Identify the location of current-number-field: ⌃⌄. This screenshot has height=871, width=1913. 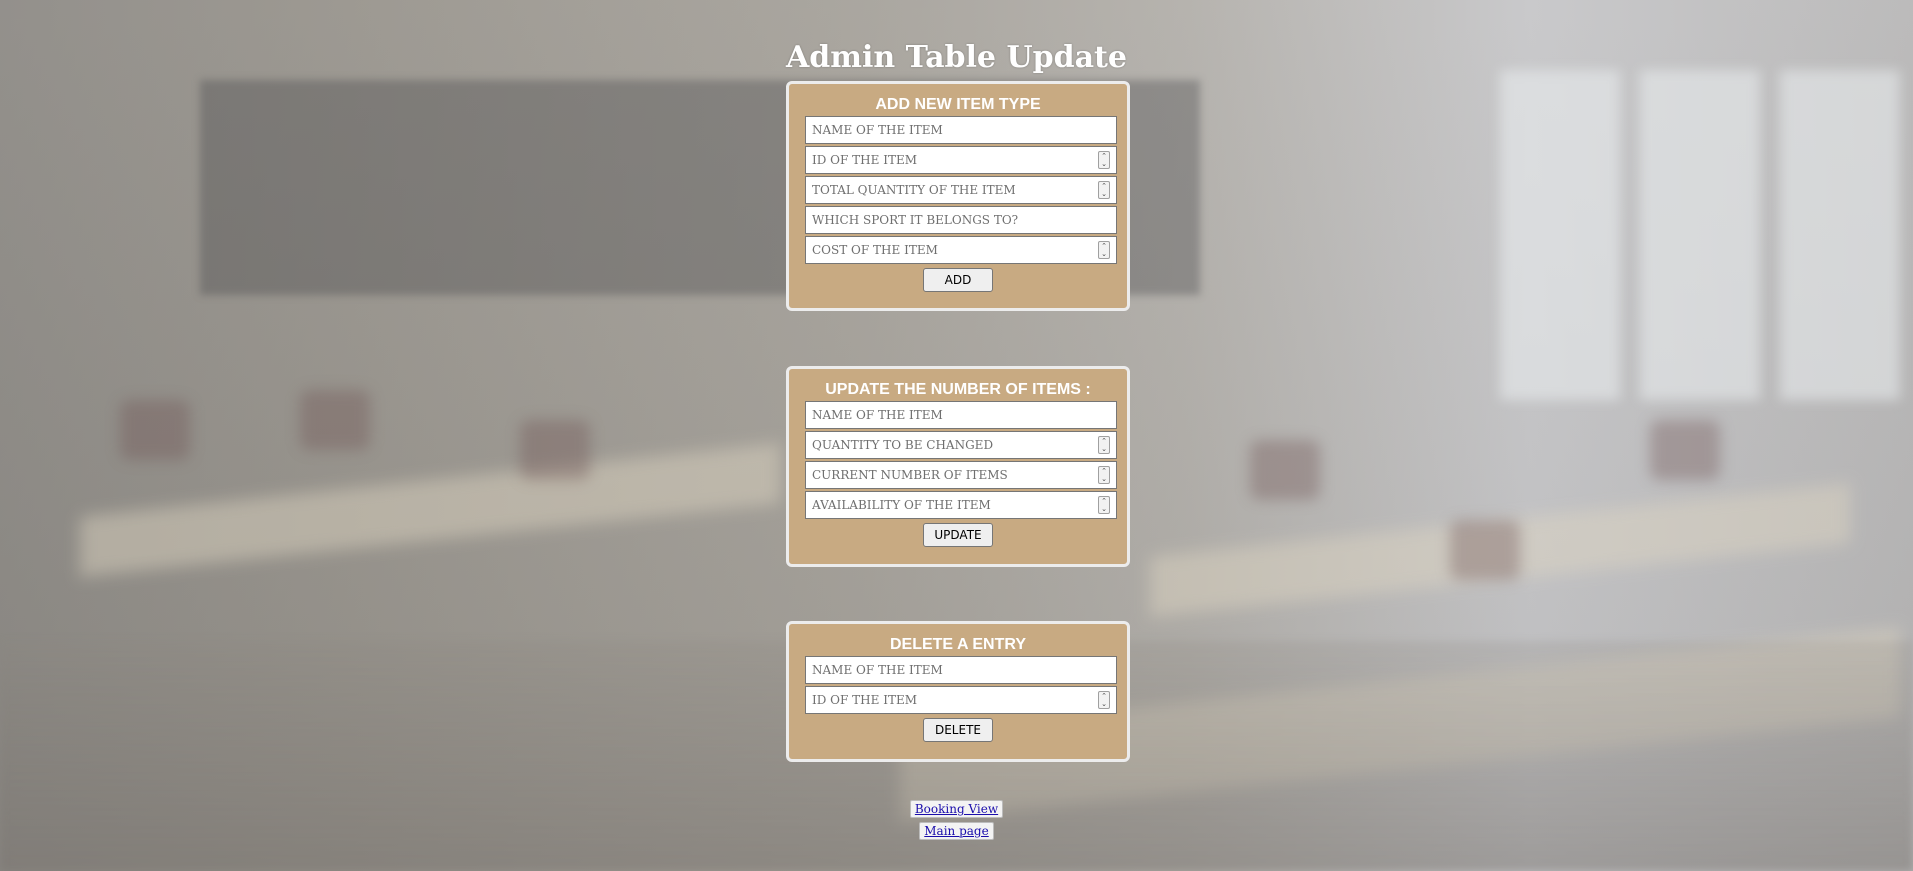
(961, 475).